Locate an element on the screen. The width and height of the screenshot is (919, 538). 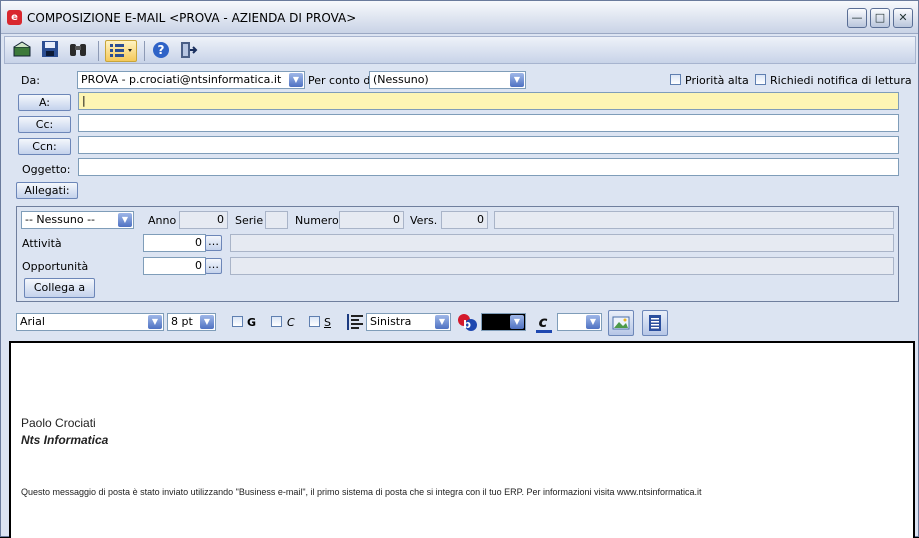
numero-label: Numero is located at coordinates (317, 220).